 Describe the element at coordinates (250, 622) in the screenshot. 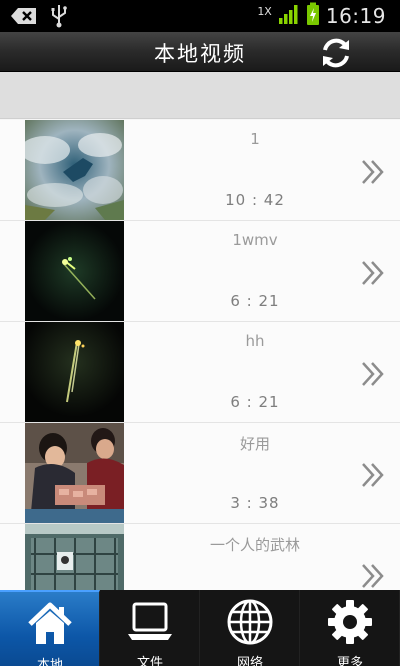

I see `globe-icon` at that location.